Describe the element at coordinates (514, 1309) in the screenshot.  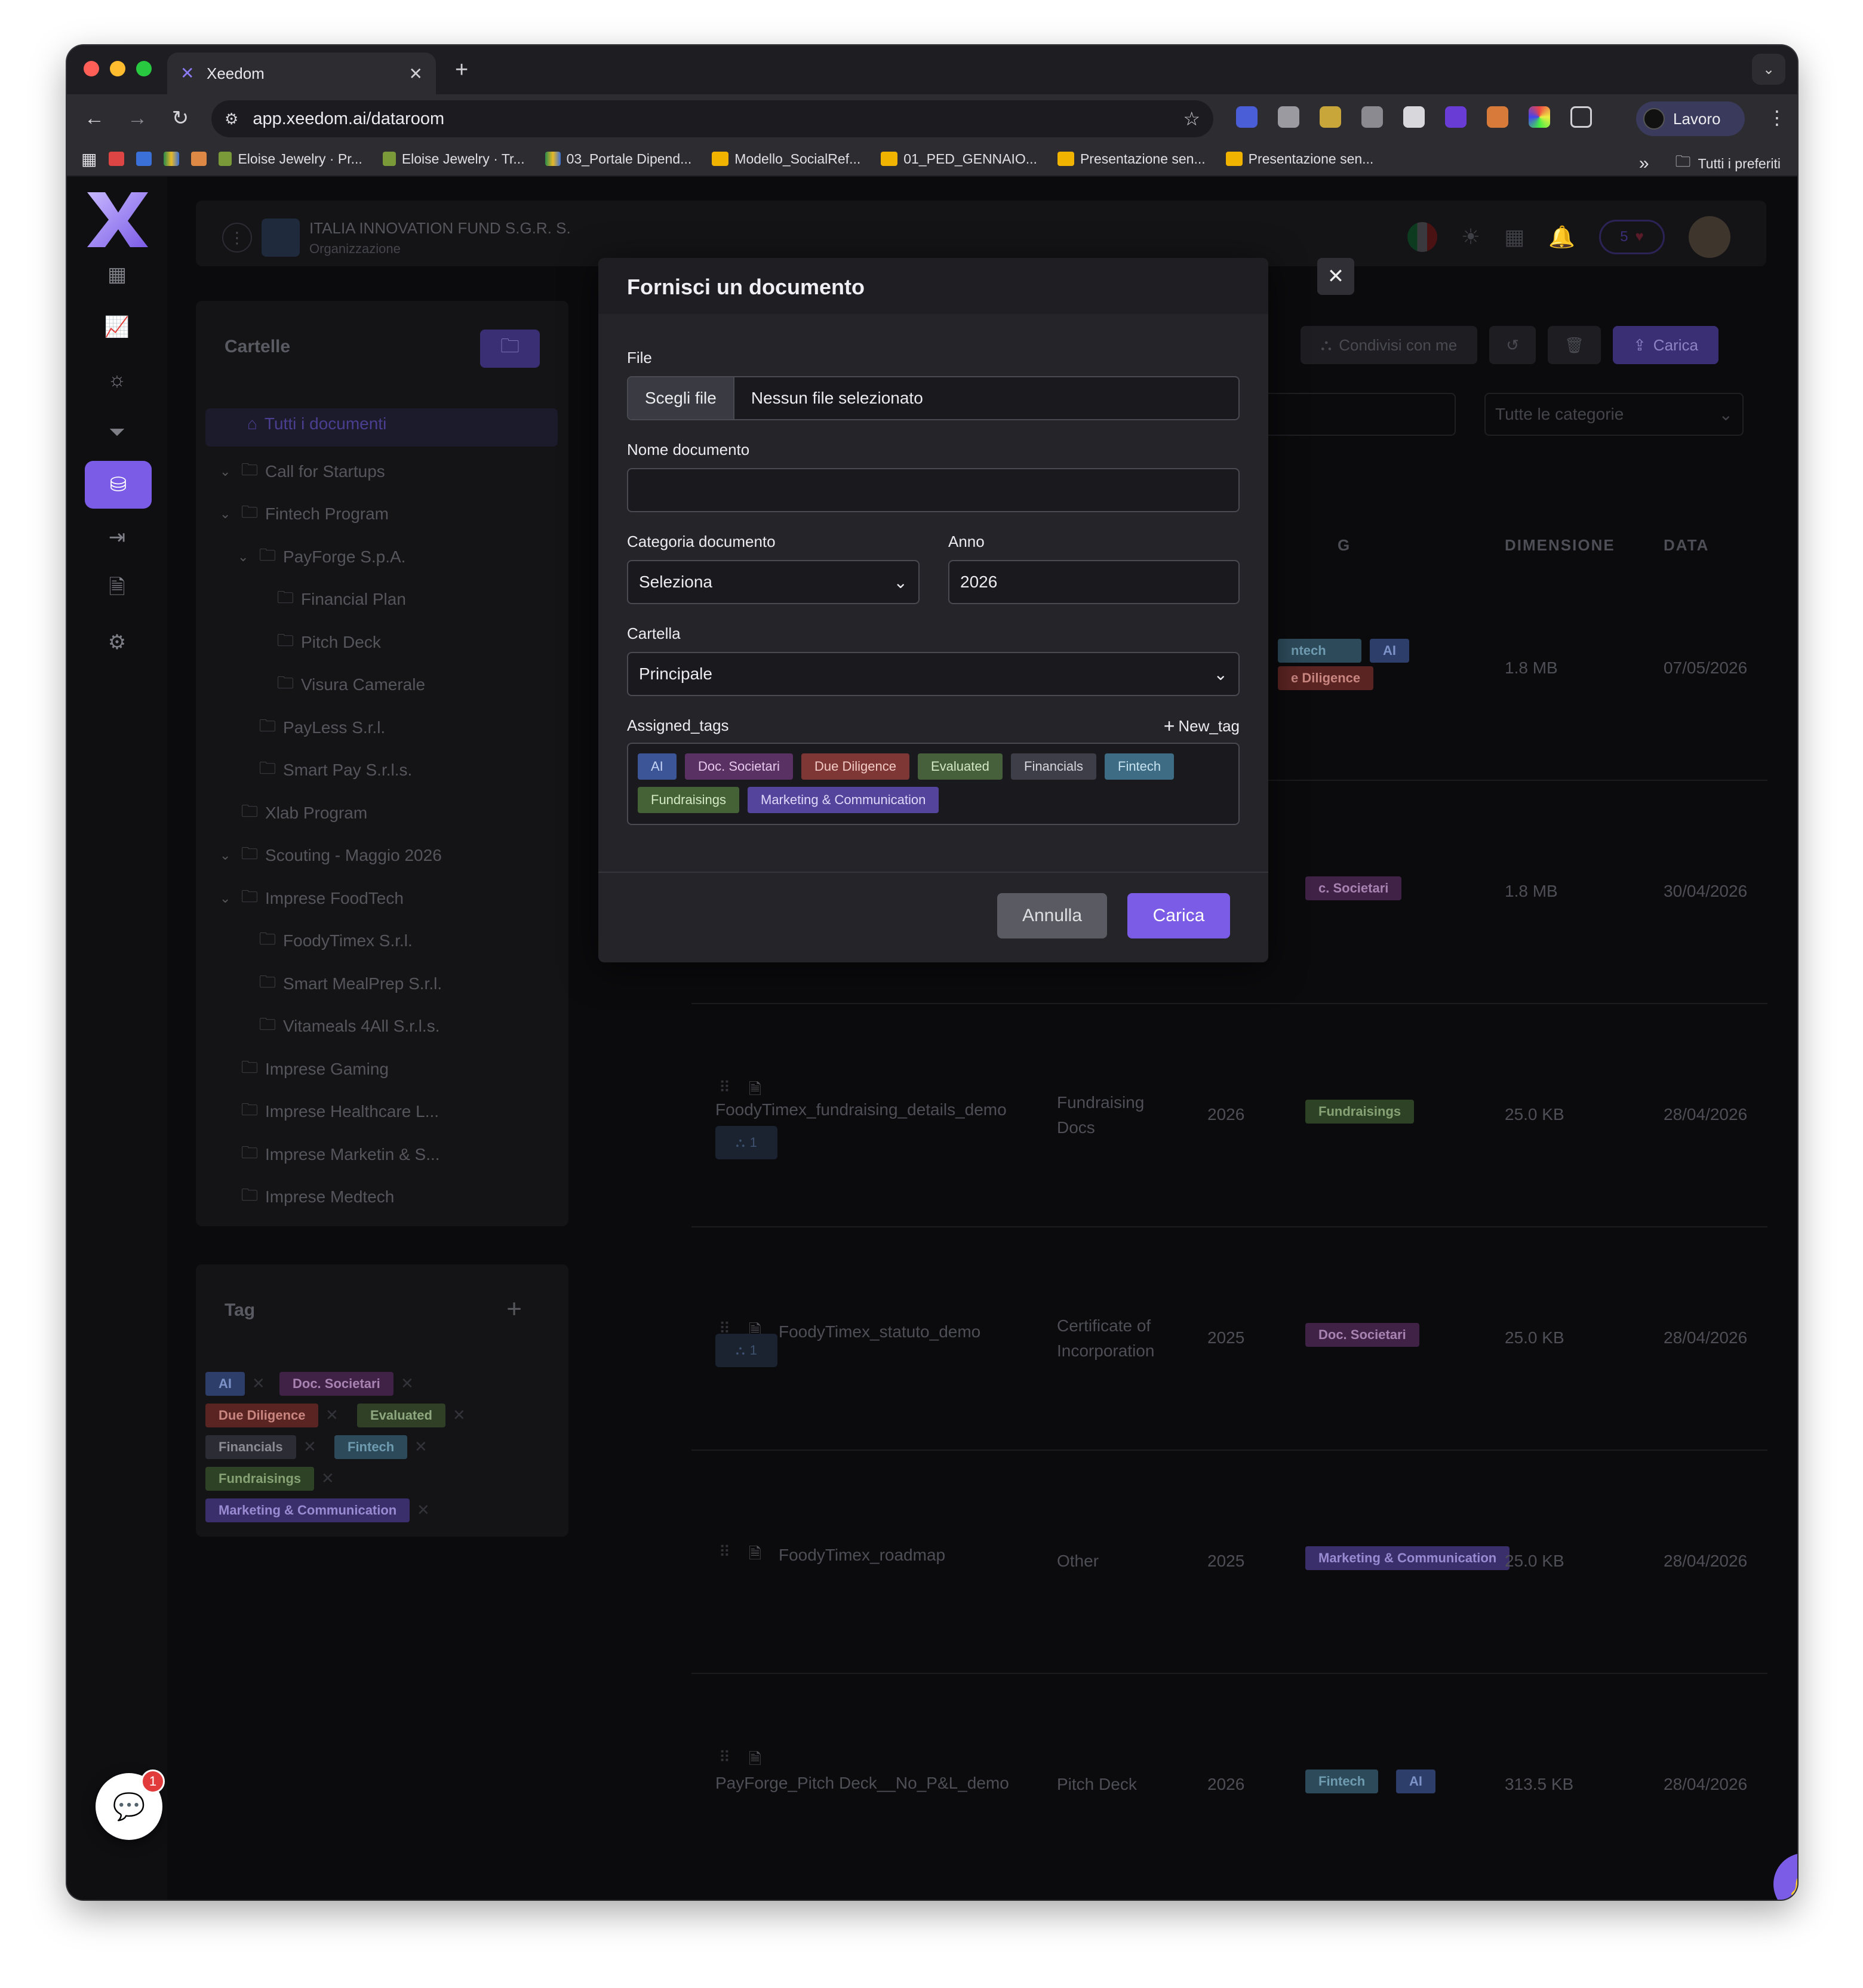
I see `add-tag-button: +` at that location.